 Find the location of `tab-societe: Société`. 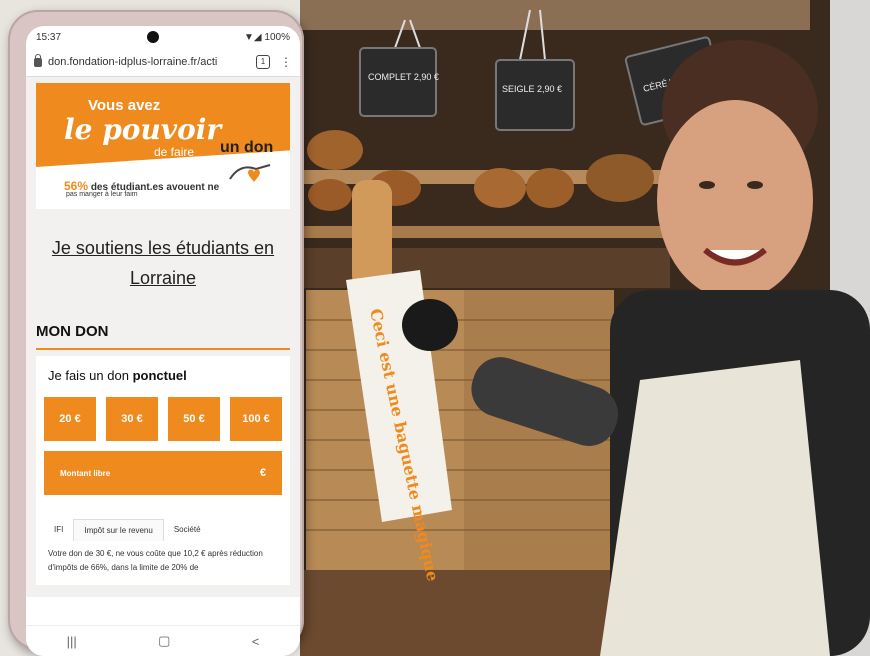

tab-societe: Société is located at coordinates (187, 530).